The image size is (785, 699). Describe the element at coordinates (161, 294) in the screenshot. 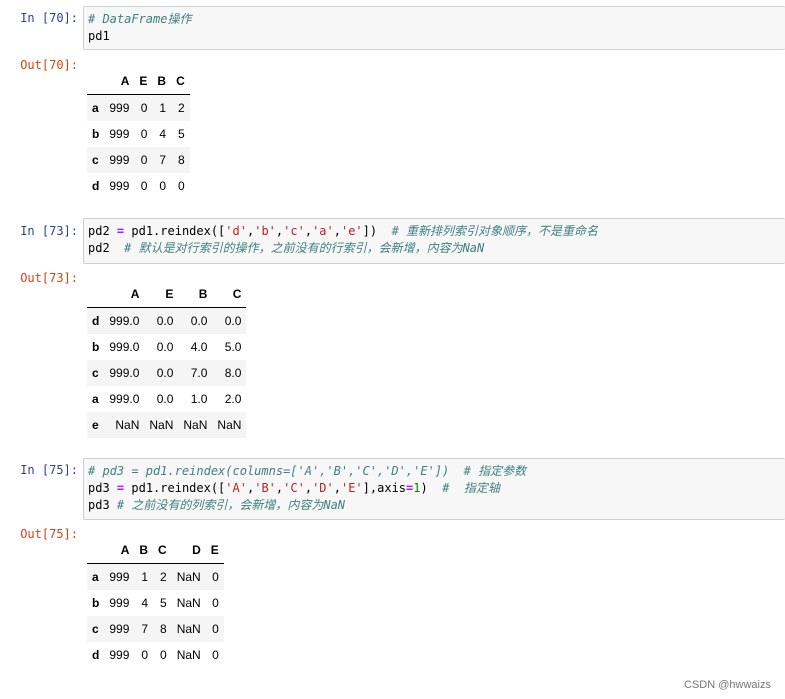

I see `column-header: E` at that location.